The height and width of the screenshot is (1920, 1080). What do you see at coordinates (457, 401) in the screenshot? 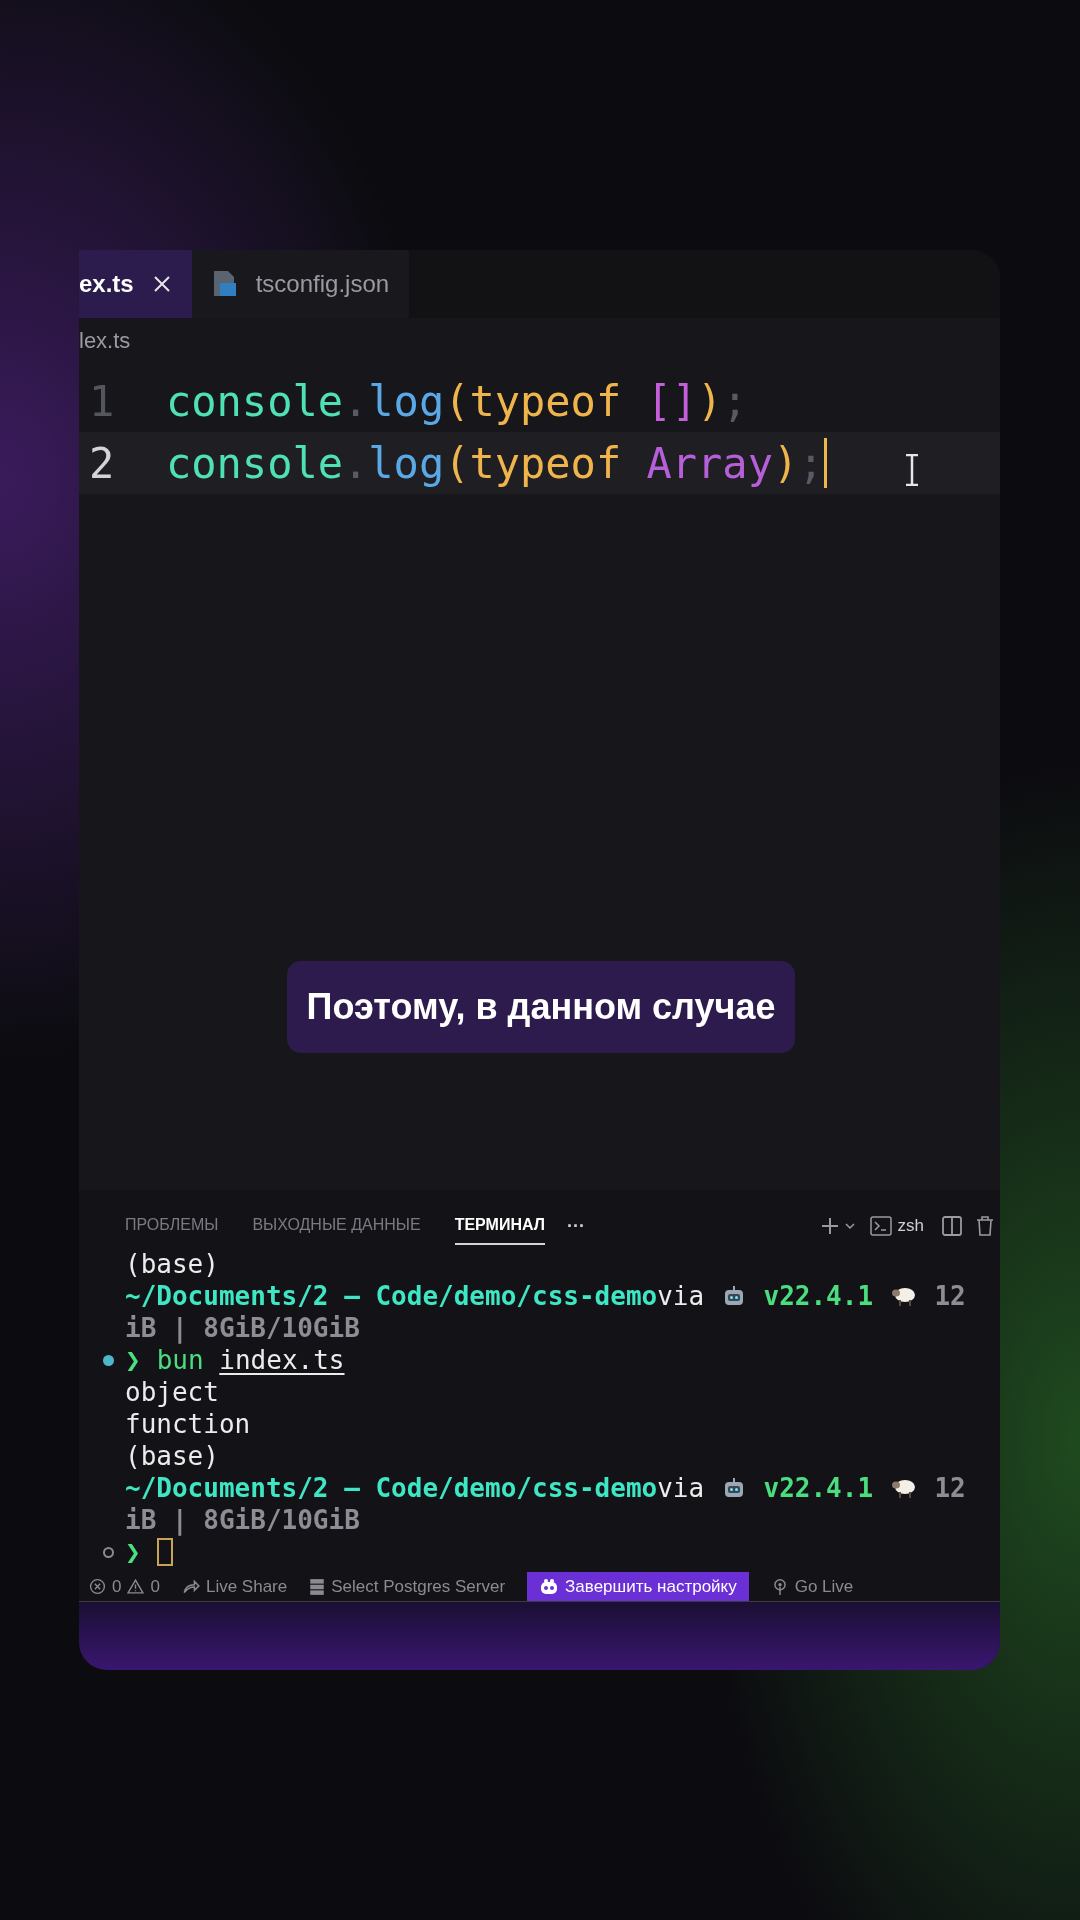
I see `code-text: console.log(typeof []);` at bounding box center [457, 401].